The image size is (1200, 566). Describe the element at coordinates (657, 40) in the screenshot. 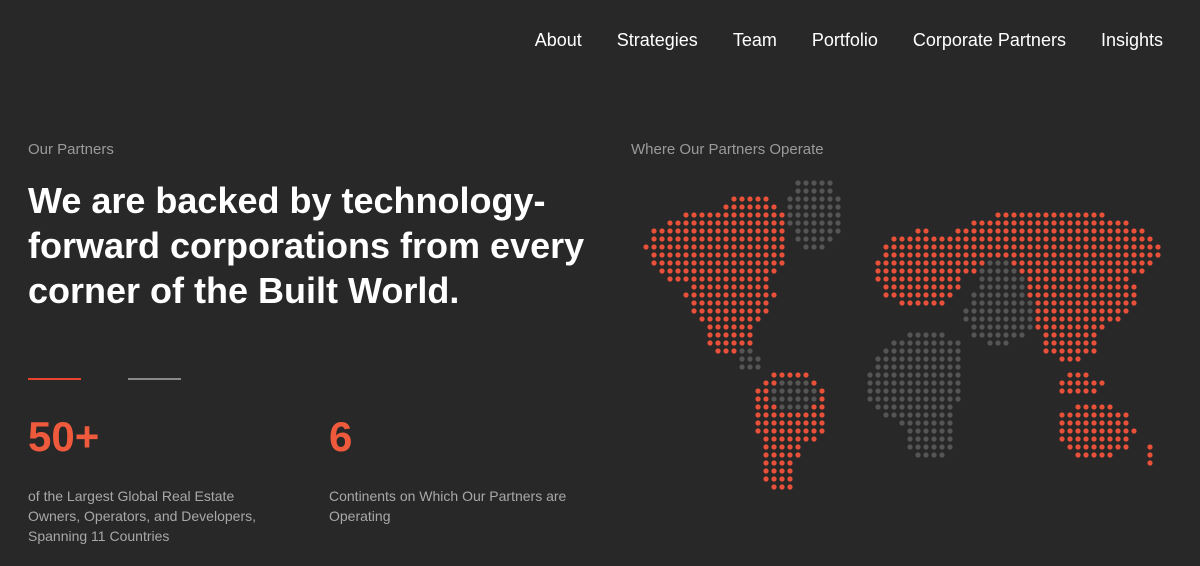

I see `nav-strategies: Strategies` at that location.